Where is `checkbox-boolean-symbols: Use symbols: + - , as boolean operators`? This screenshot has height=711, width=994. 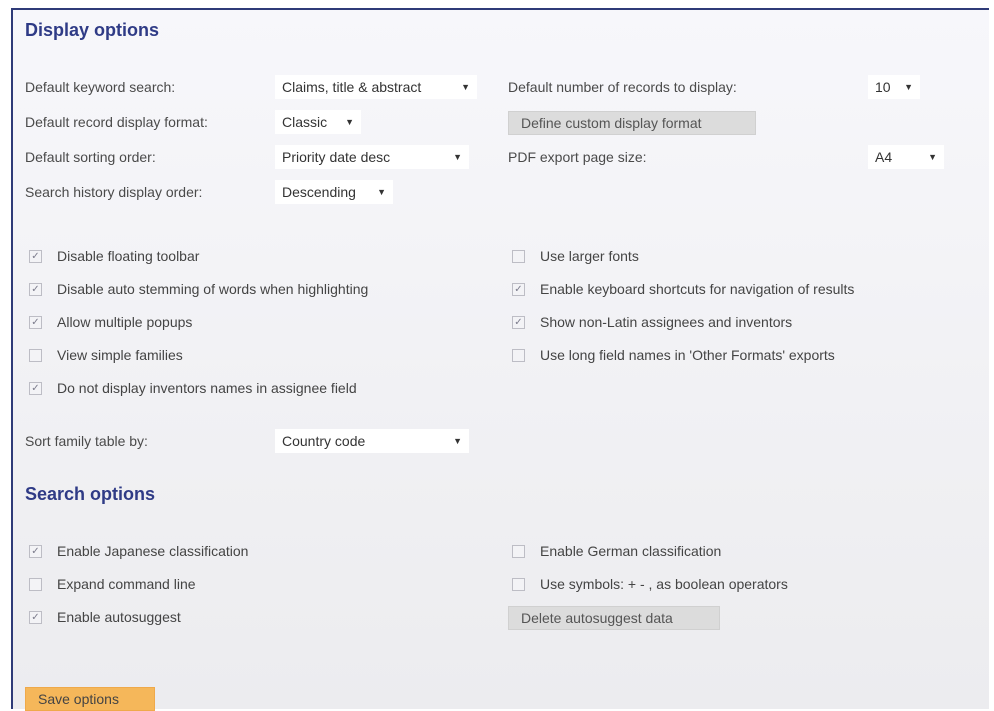
checkbox-boolean-symbols: Use symbols: + - , as boolean operators is located at coordinates (650, 584).